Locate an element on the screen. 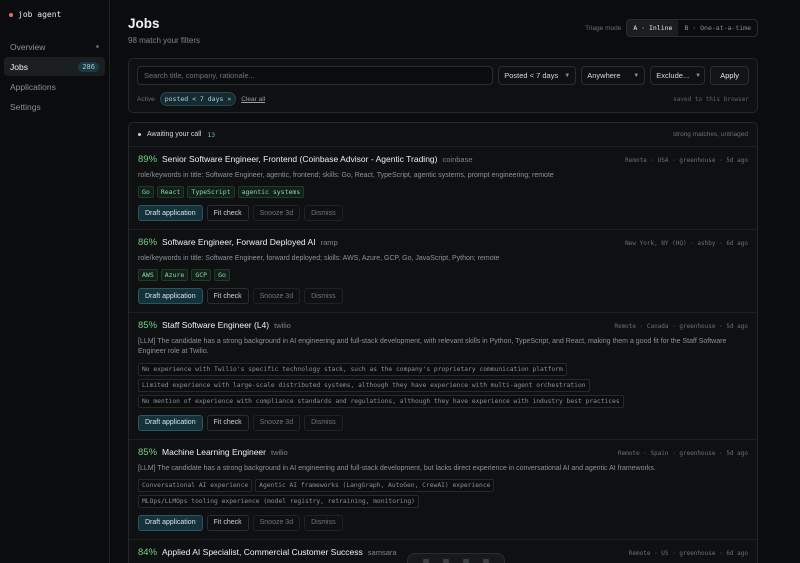 The height and width of the screenshot is (563, 800). sidebar-item-applications: Applications is located at coordinates (54, 86).